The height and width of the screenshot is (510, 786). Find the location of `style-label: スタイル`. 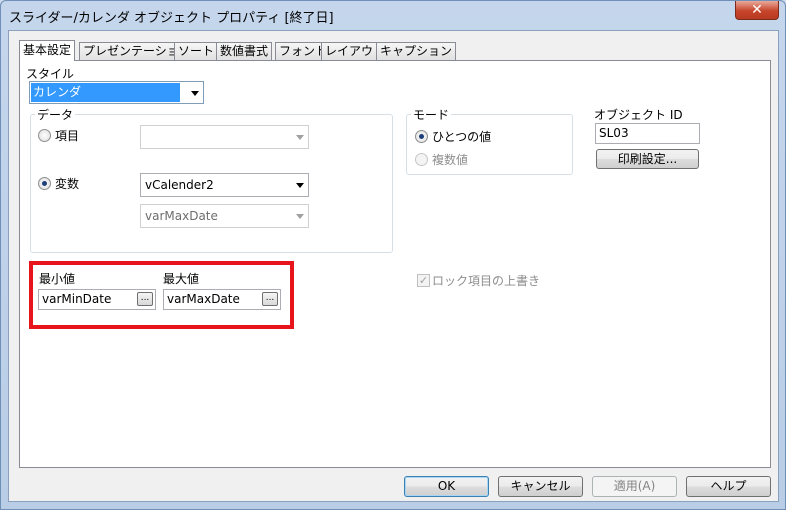

style-label: スタイル is located at coordinates (50, 74).